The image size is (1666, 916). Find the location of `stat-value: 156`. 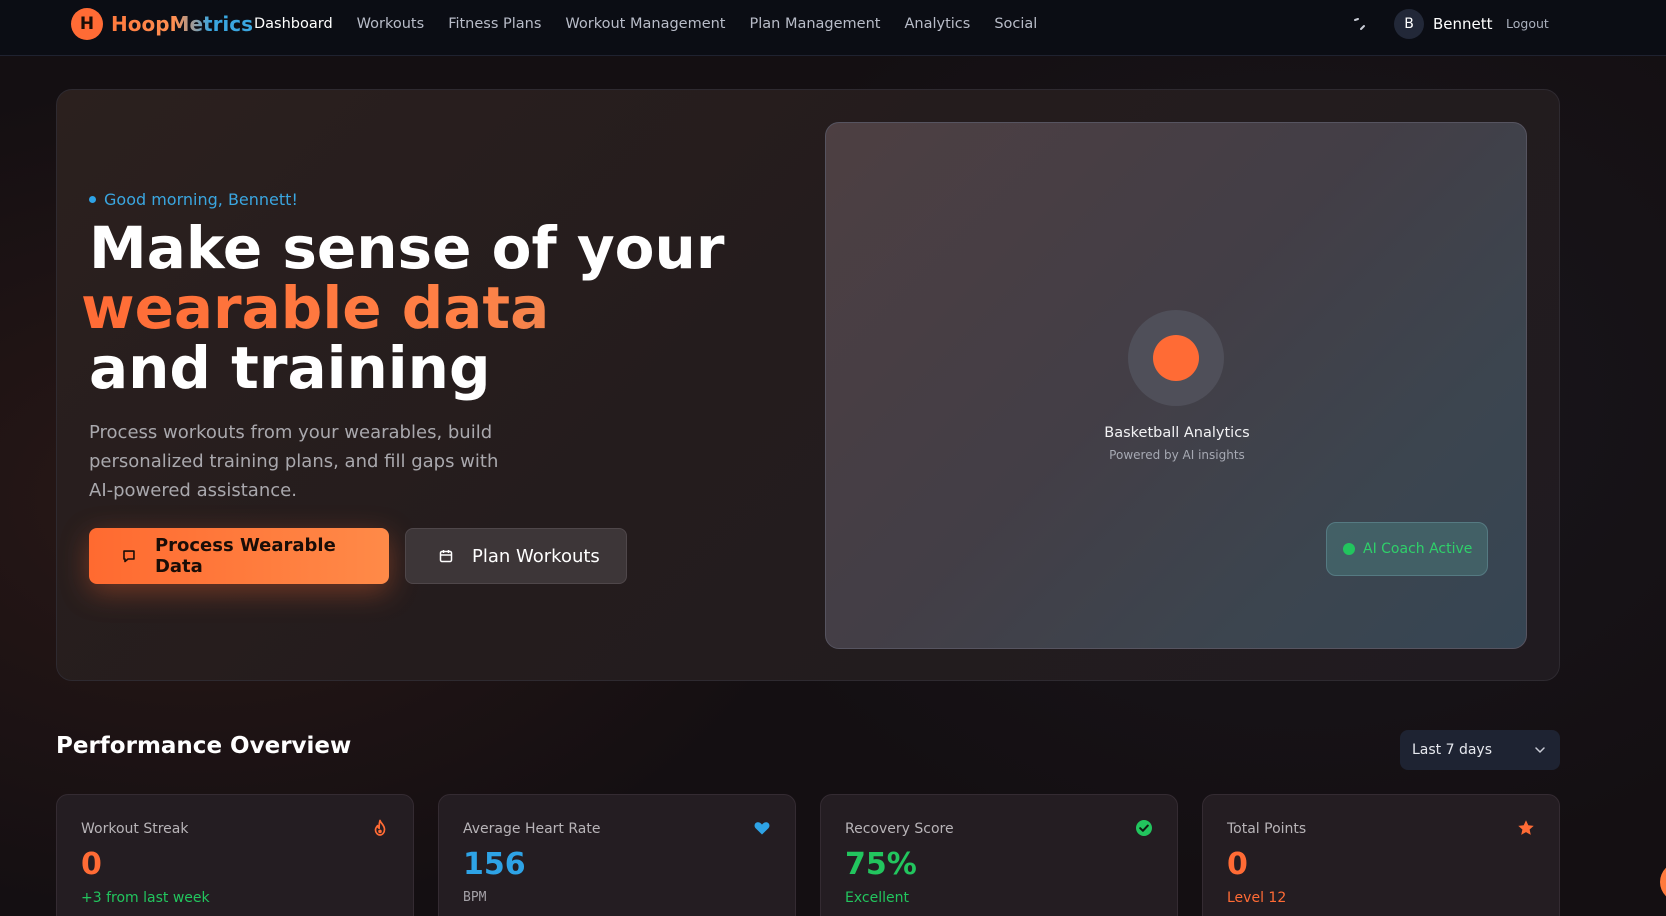

stat-value: 156 is located at coordinates (494, 864).